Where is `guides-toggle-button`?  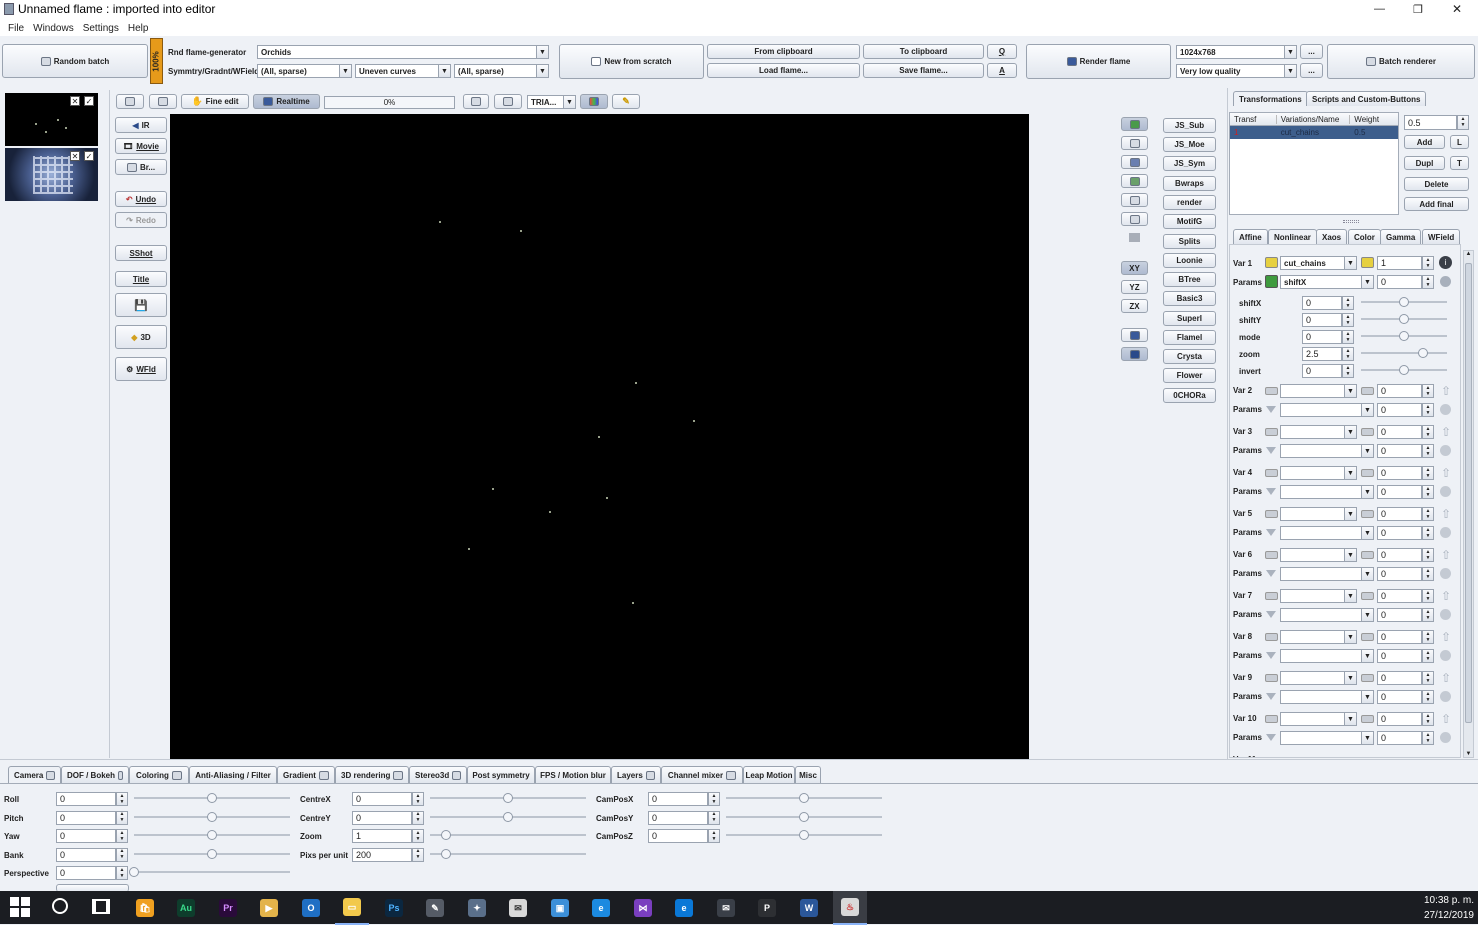 guides-toggle-button is located at coordinates (508, 101).